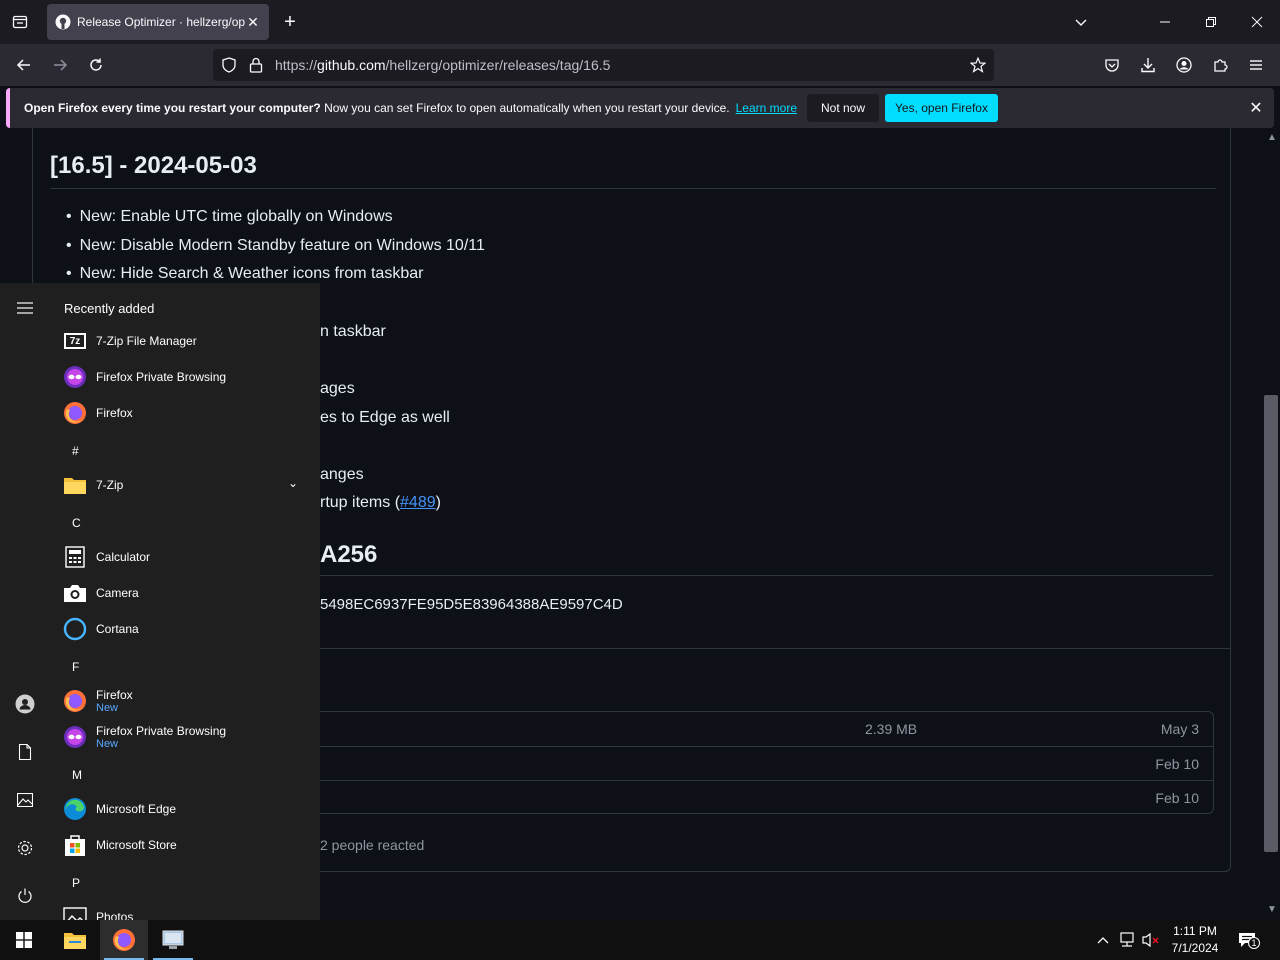  I want to click on browser-tab: Release Optimizer · hellzerg/optimizer ✕, so click(158, 22).